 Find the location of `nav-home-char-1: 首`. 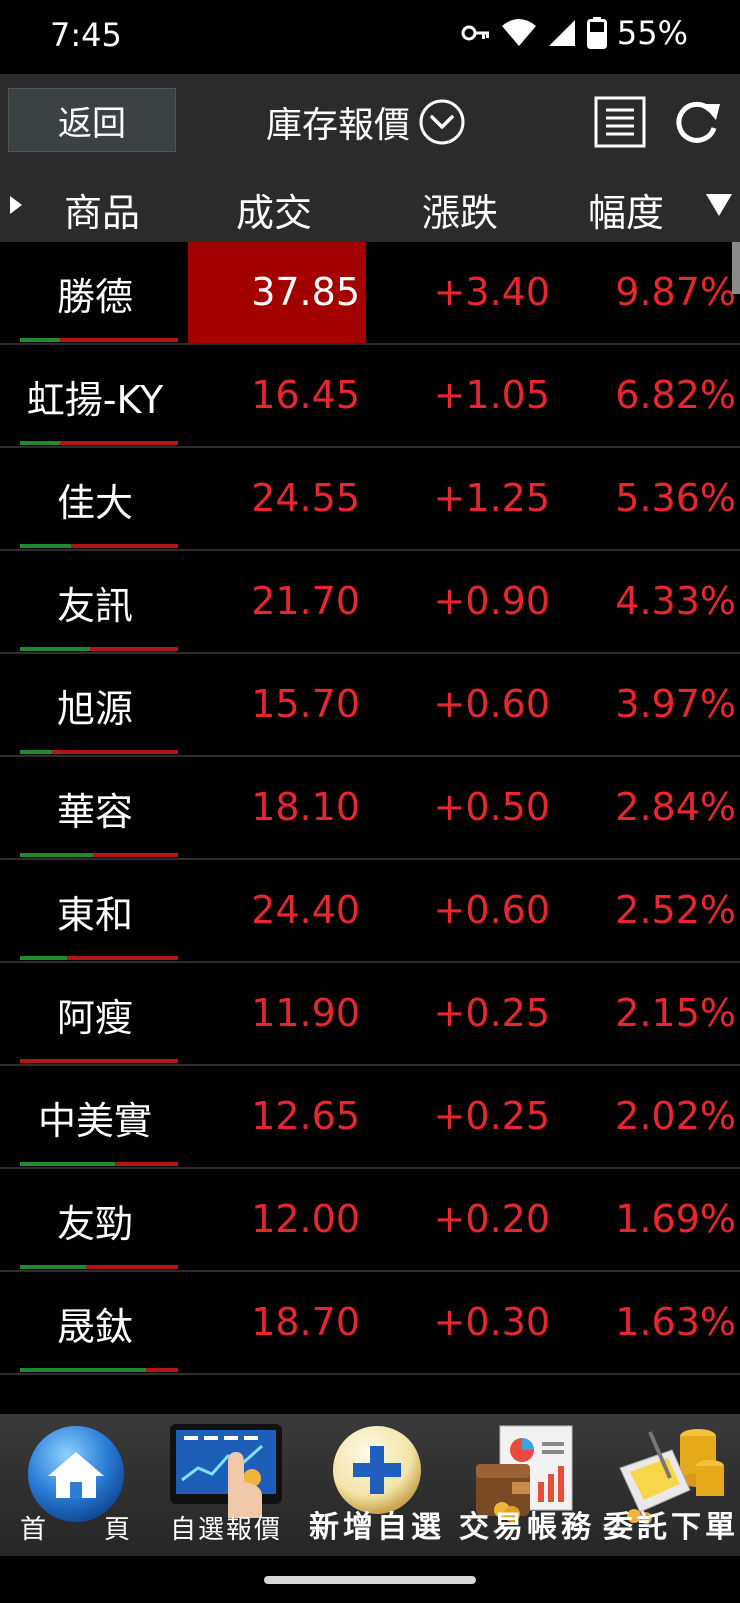

nav-home-char-1: 首 is located at coordinates (33, 1530).